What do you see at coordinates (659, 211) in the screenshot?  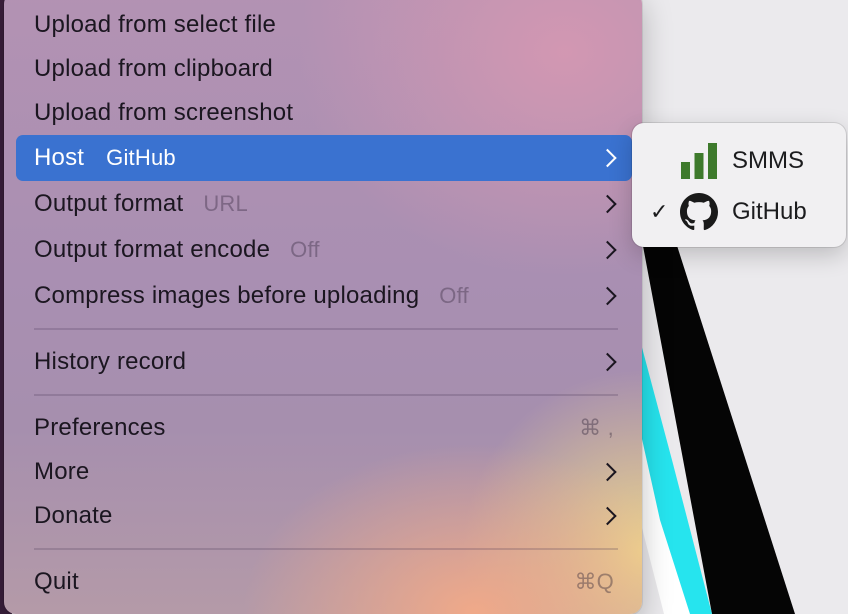 I see `checkmark-icon: ✓` at bounding box center [659, 211].